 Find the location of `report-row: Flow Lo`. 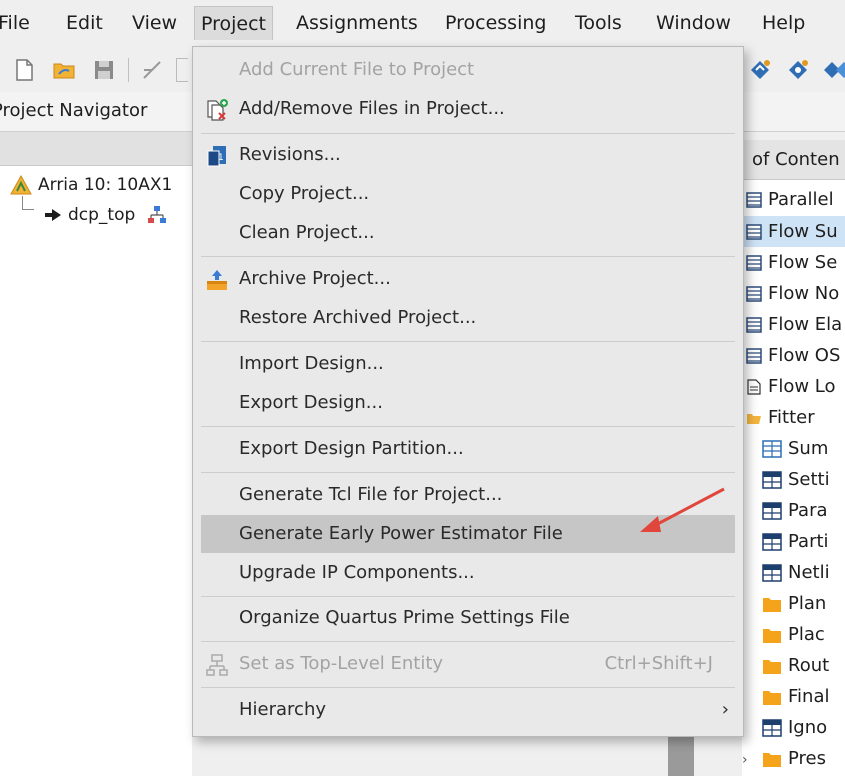

report-row: Flow Lo is located at coordinates (791, 386).